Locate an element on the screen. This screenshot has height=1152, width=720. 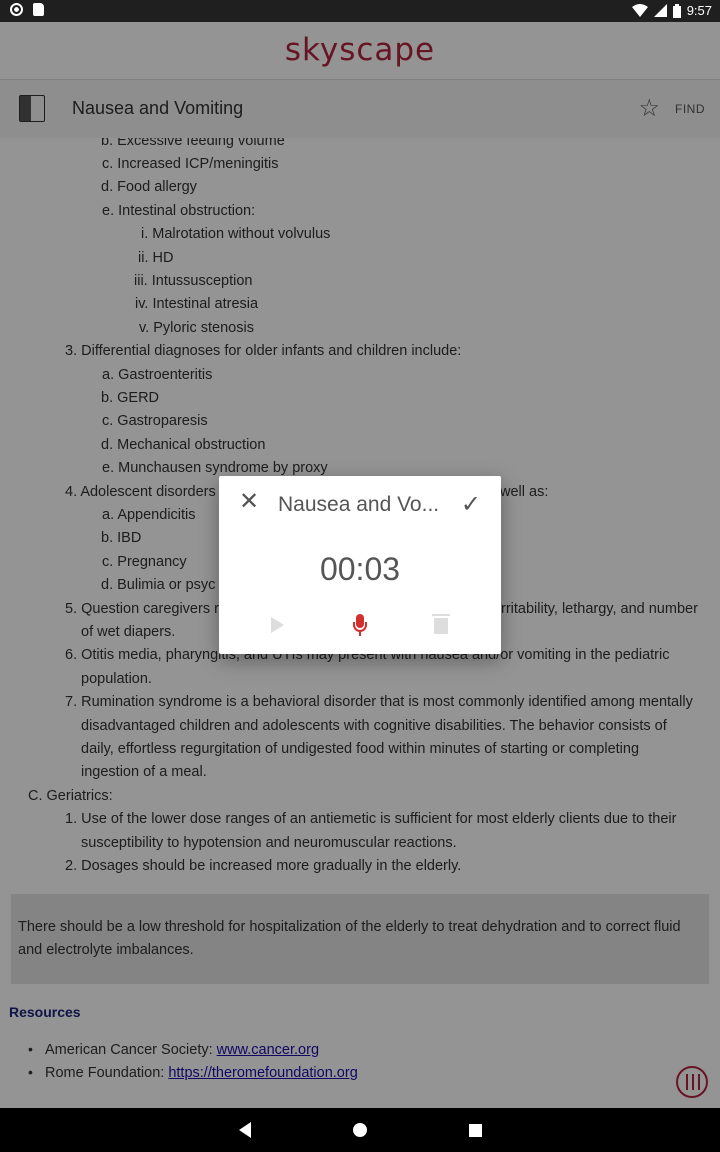
home-icon is located at coordinates (360, 1130).